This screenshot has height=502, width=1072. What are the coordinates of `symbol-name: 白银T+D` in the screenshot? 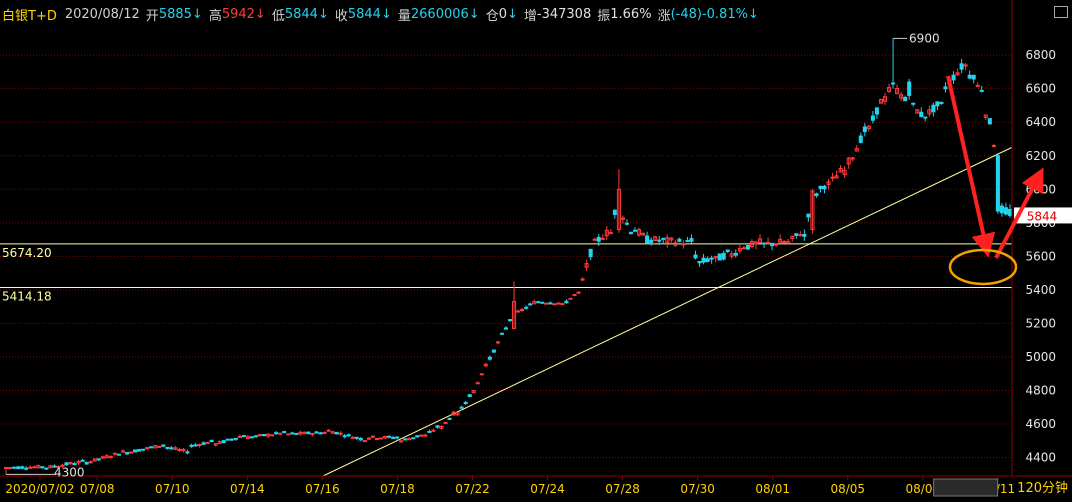 It's located at (29, 14).